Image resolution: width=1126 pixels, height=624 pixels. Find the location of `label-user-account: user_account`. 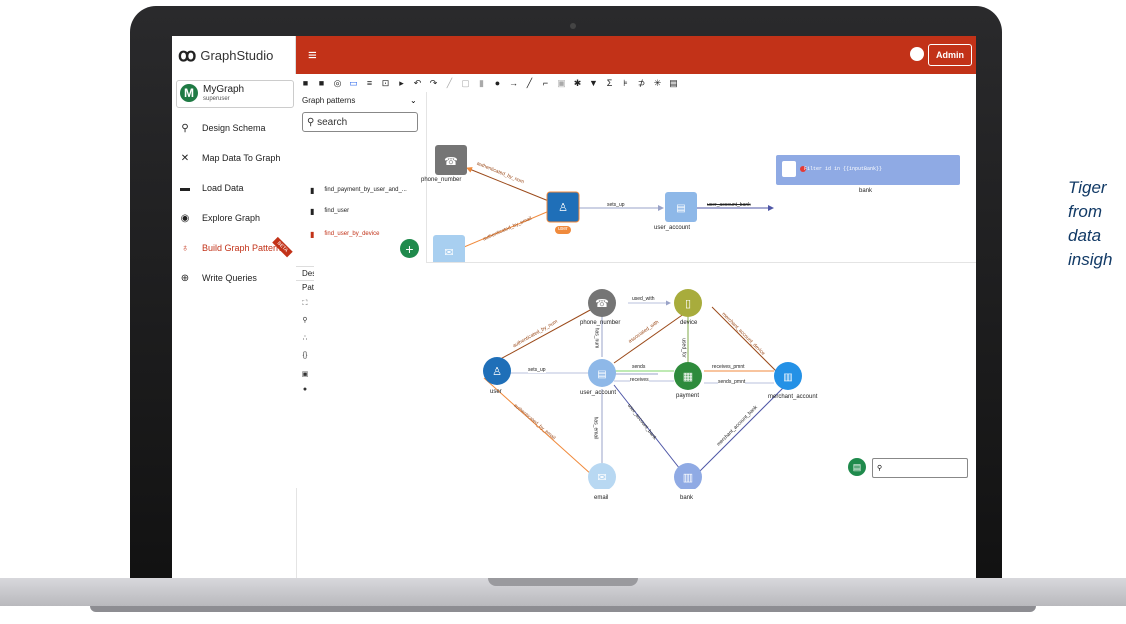

label-user-account: user_account is located at coordinates (672, 228).